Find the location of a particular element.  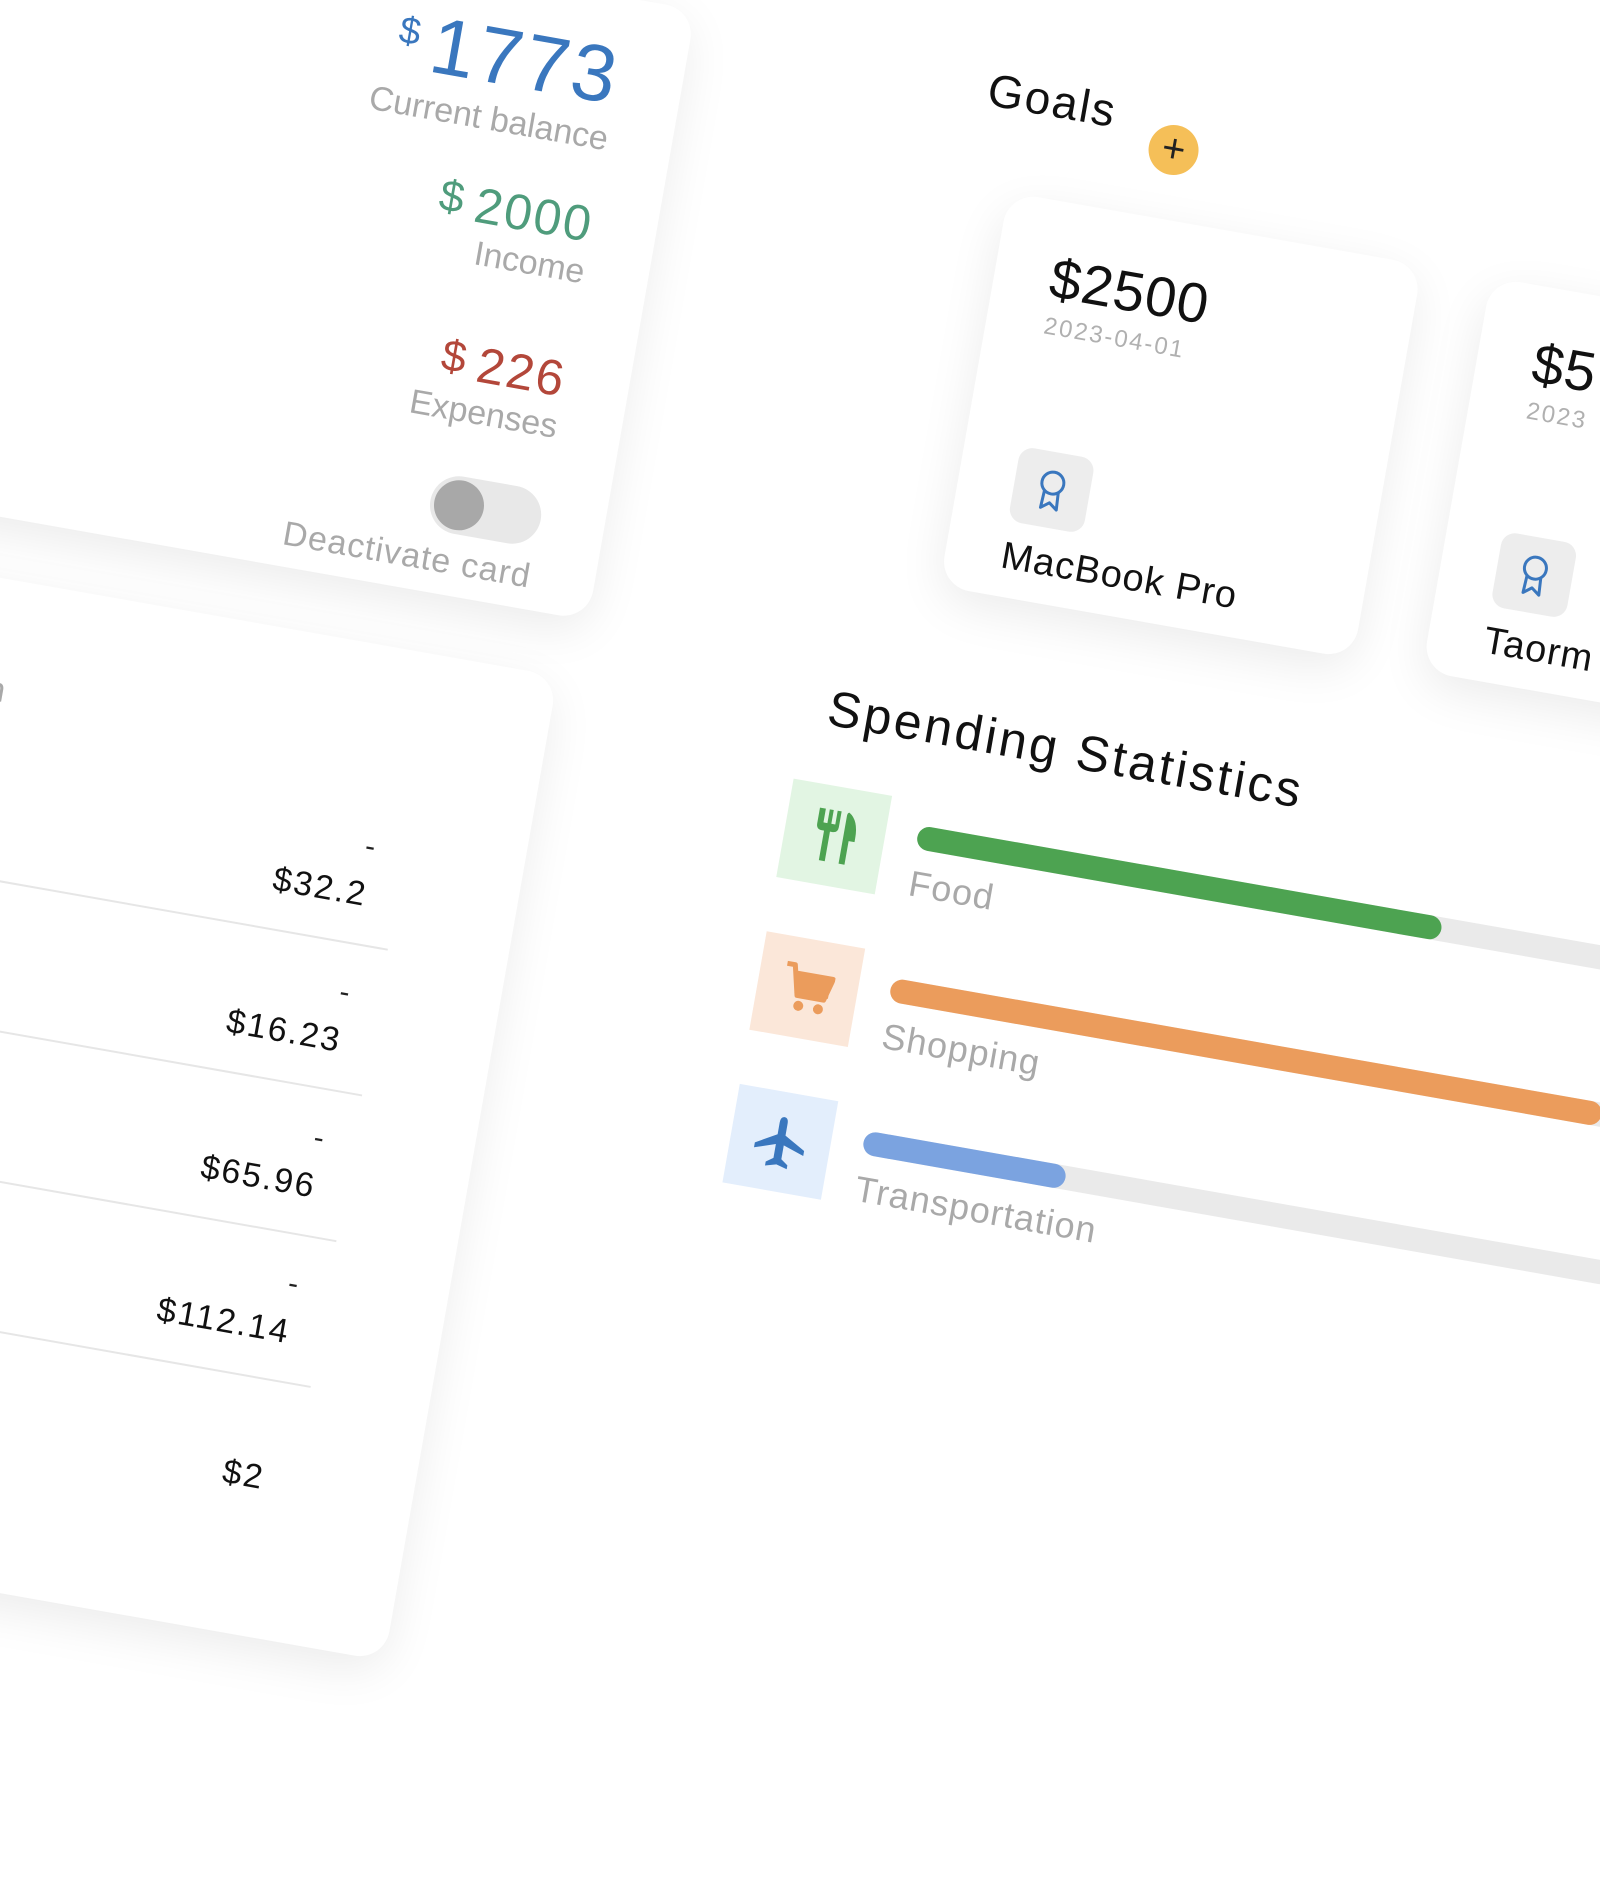

transaction-amount: $32.2 is located at coordinates (320, 887).